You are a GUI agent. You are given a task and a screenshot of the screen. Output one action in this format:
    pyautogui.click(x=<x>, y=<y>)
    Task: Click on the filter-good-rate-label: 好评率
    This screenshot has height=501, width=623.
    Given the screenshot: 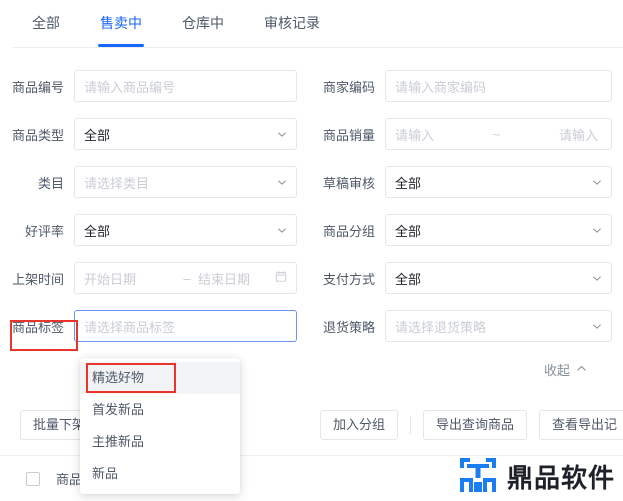 What is the action you would take?
    pyautogui.click(x=44, y=231)
    